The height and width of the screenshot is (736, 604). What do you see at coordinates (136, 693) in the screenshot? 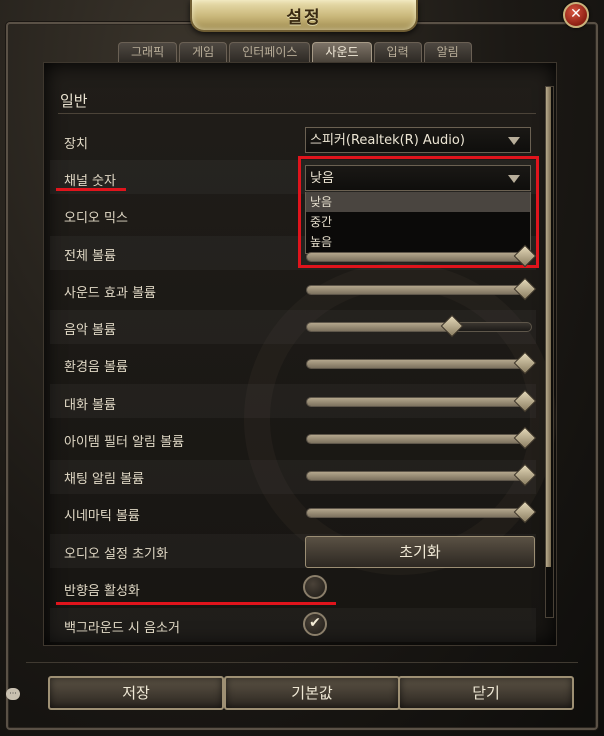
I see `save-button: 저장` at bounding box center [136, 693].